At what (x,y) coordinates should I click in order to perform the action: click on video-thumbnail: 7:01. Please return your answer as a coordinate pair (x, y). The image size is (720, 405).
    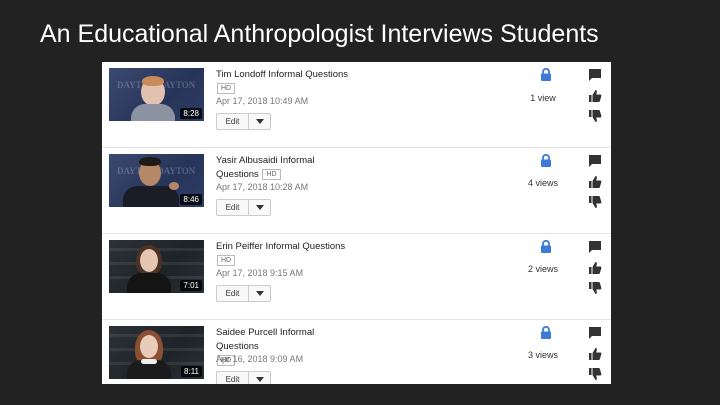
    Looking at the image, I should click on (156, 266).